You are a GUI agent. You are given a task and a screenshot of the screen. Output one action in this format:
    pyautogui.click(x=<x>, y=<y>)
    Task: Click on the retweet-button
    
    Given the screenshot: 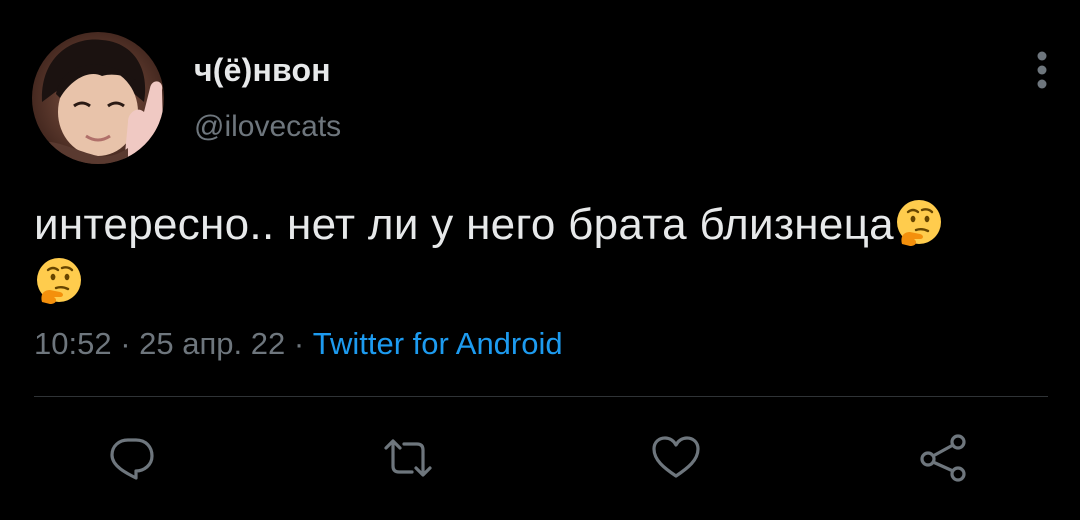 What is the action you would take?
    pyautogui.click(x=408, y=458)
    